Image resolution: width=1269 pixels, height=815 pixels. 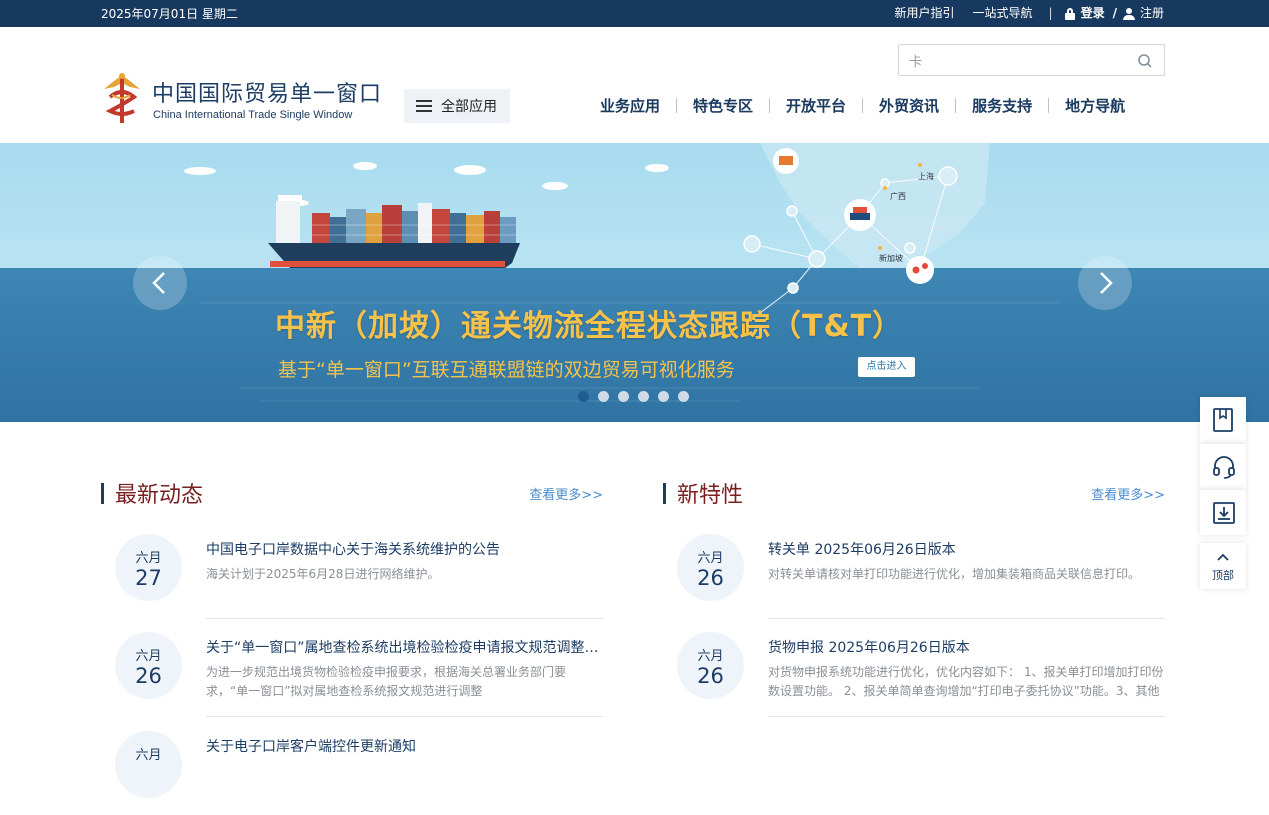 I want to click on banner-title: 中新（加坡）通关物流全程状态跟踪（T&T）, so click(x=589, y=323).